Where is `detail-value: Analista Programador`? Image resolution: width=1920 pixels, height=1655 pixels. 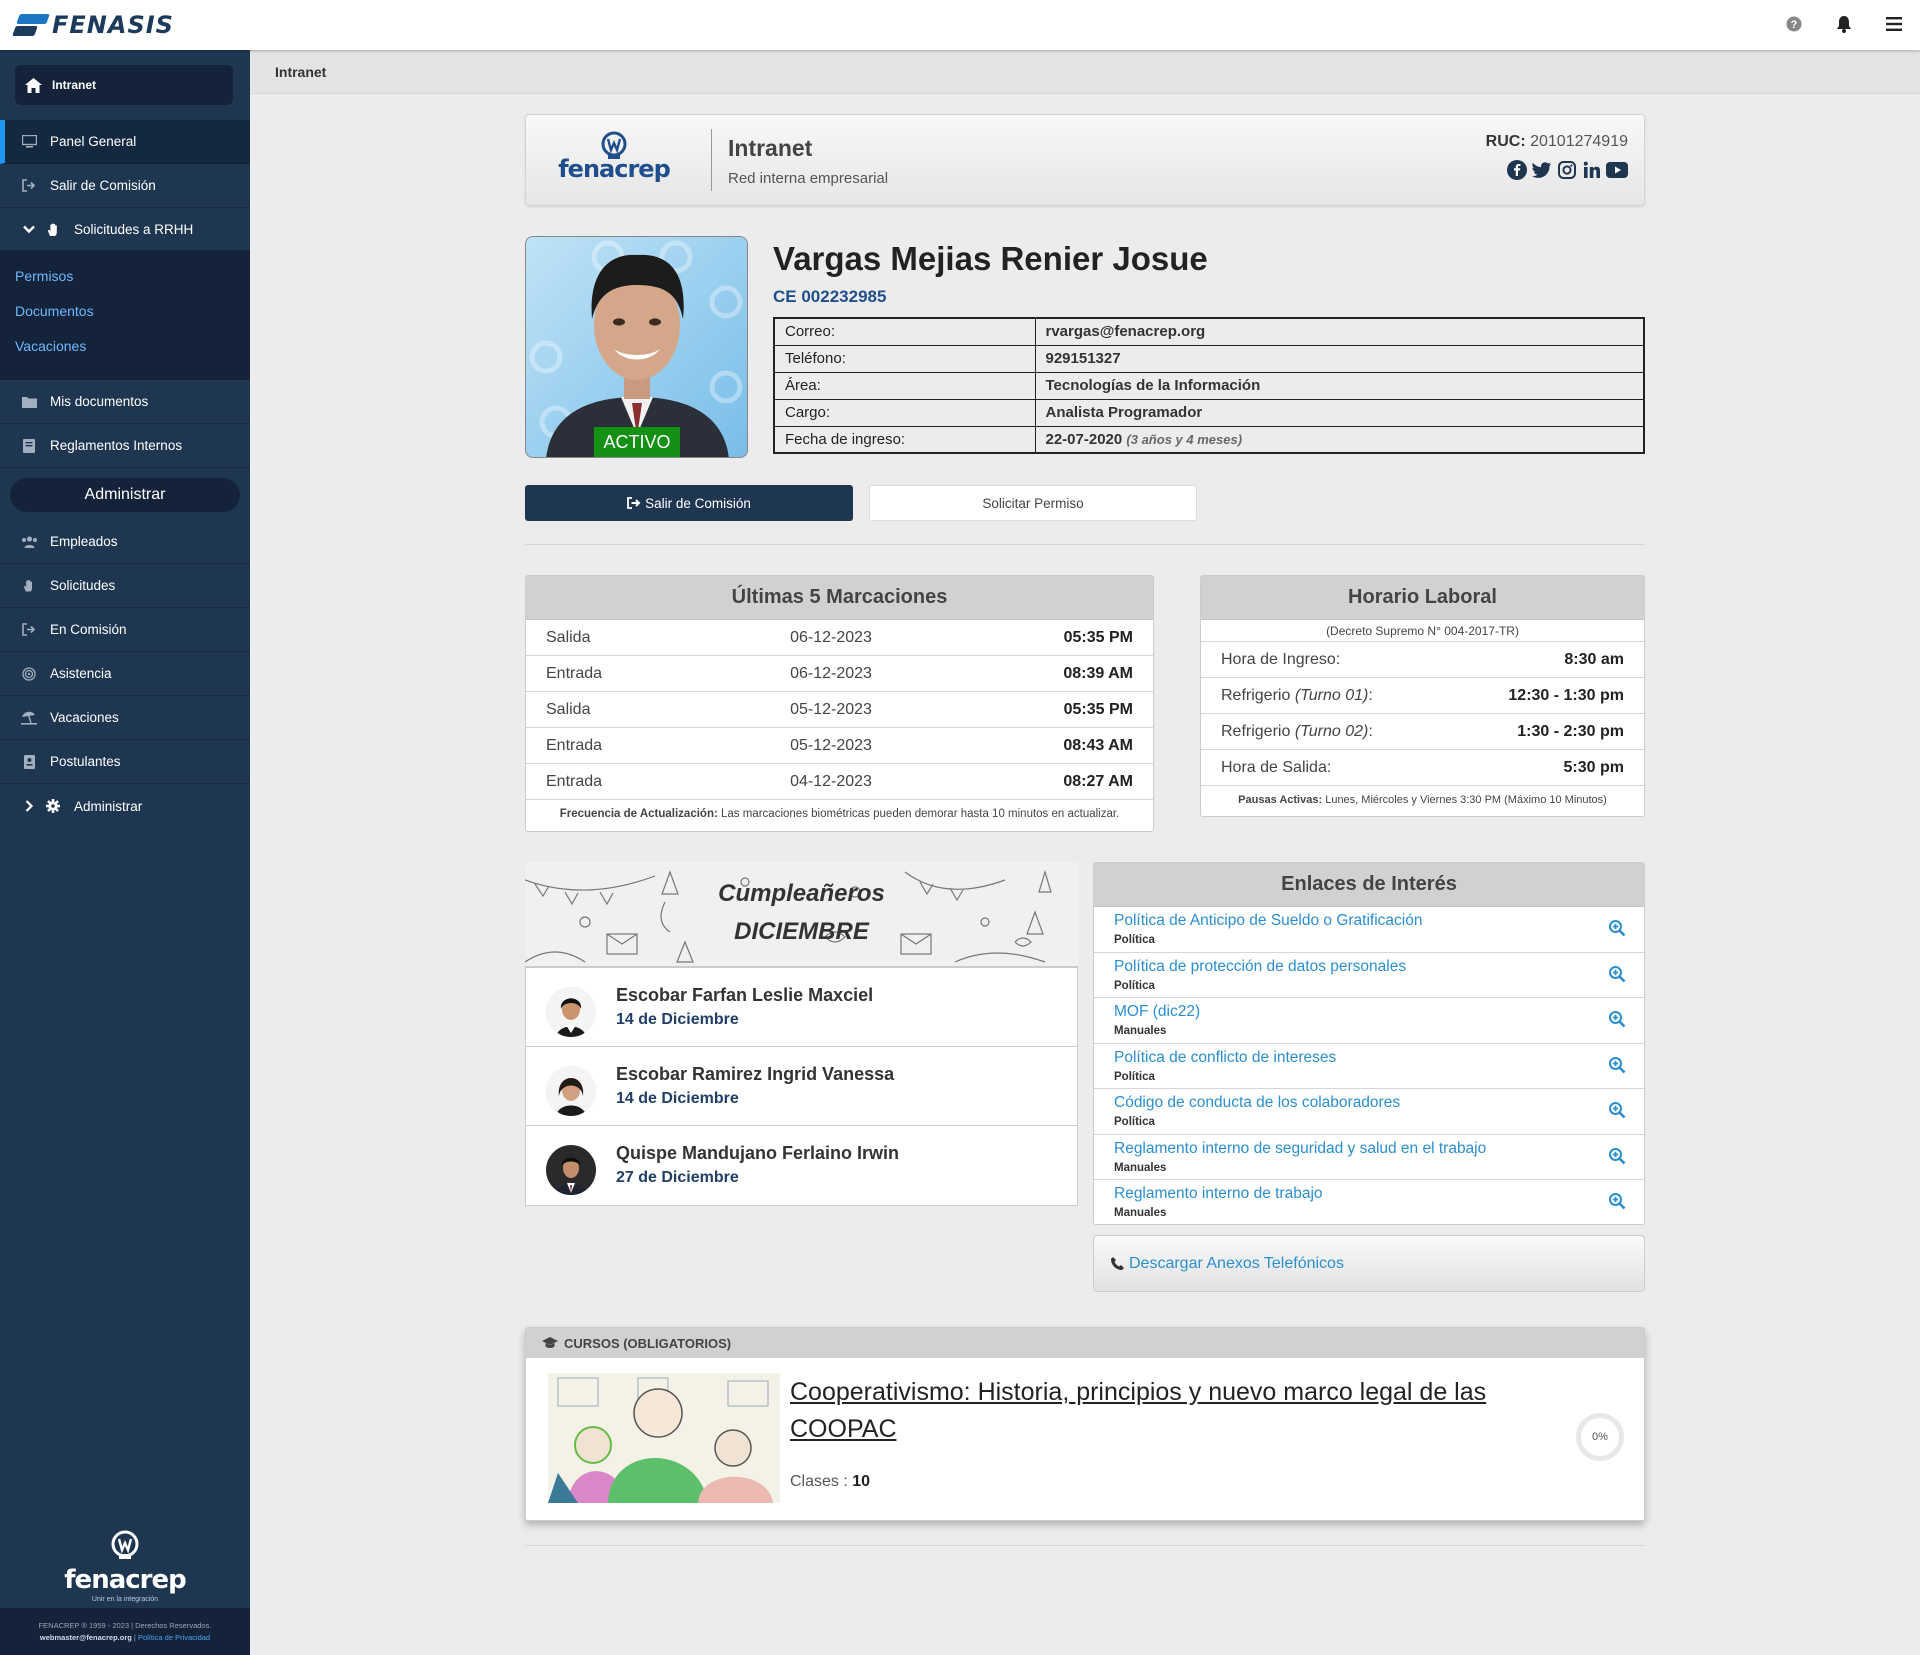 detail-value: Analista Programador is located at coordinates (1339, 412).